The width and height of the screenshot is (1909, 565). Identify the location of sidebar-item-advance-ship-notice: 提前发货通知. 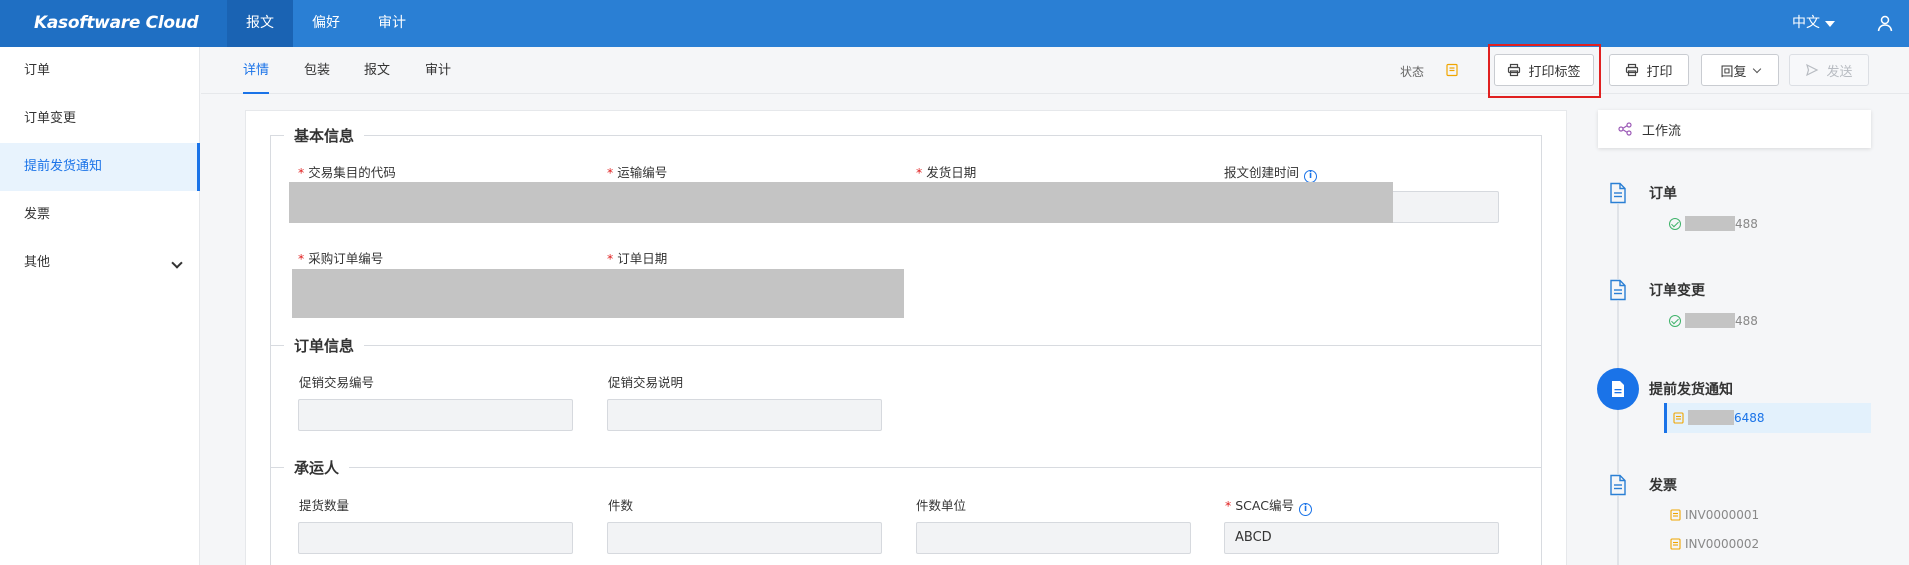
(100, 167).